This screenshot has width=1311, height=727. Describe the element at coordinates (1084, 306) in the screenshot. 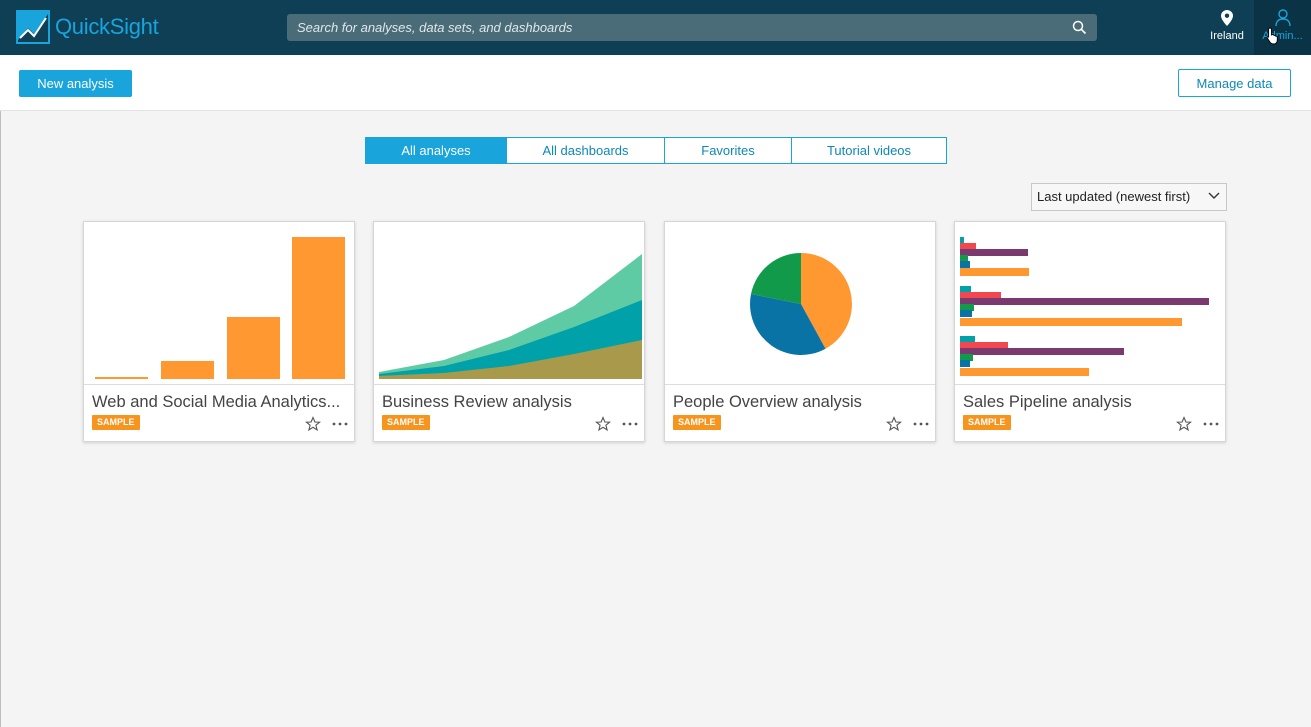

I see `horizontal-bar-chart-thumbnail` at that location.